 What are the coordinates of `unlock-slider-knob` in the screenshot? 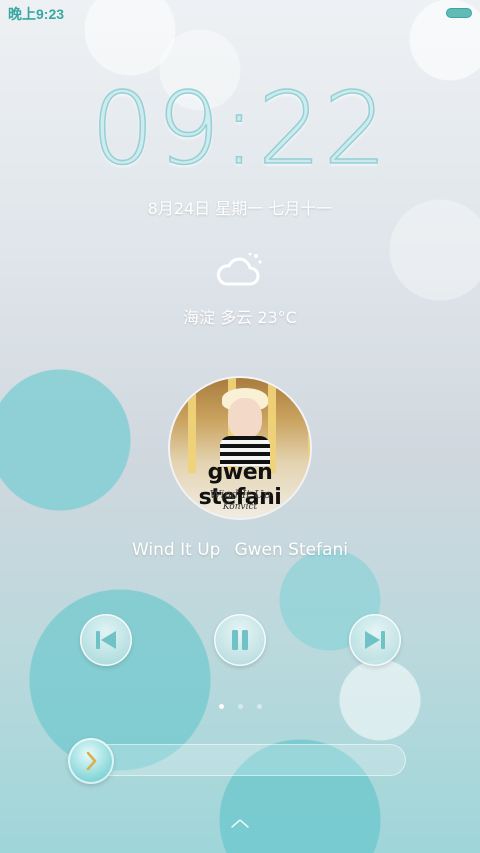 It's located at (91, 761).